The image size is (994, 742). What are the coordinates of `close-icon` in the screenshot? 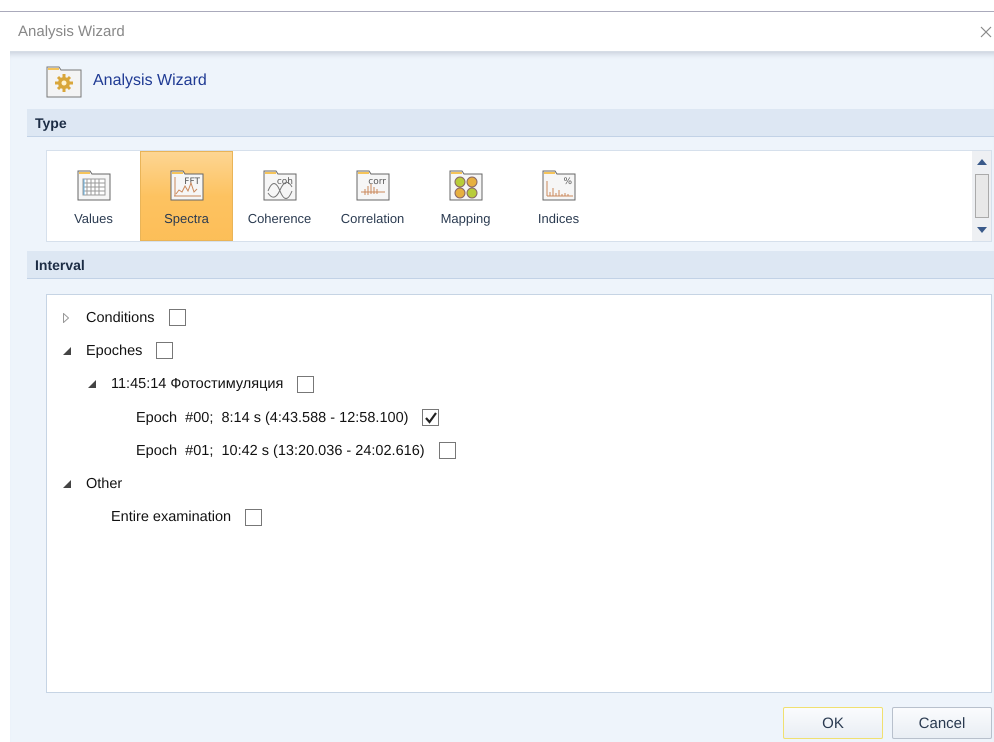 It's located at (986, 32).